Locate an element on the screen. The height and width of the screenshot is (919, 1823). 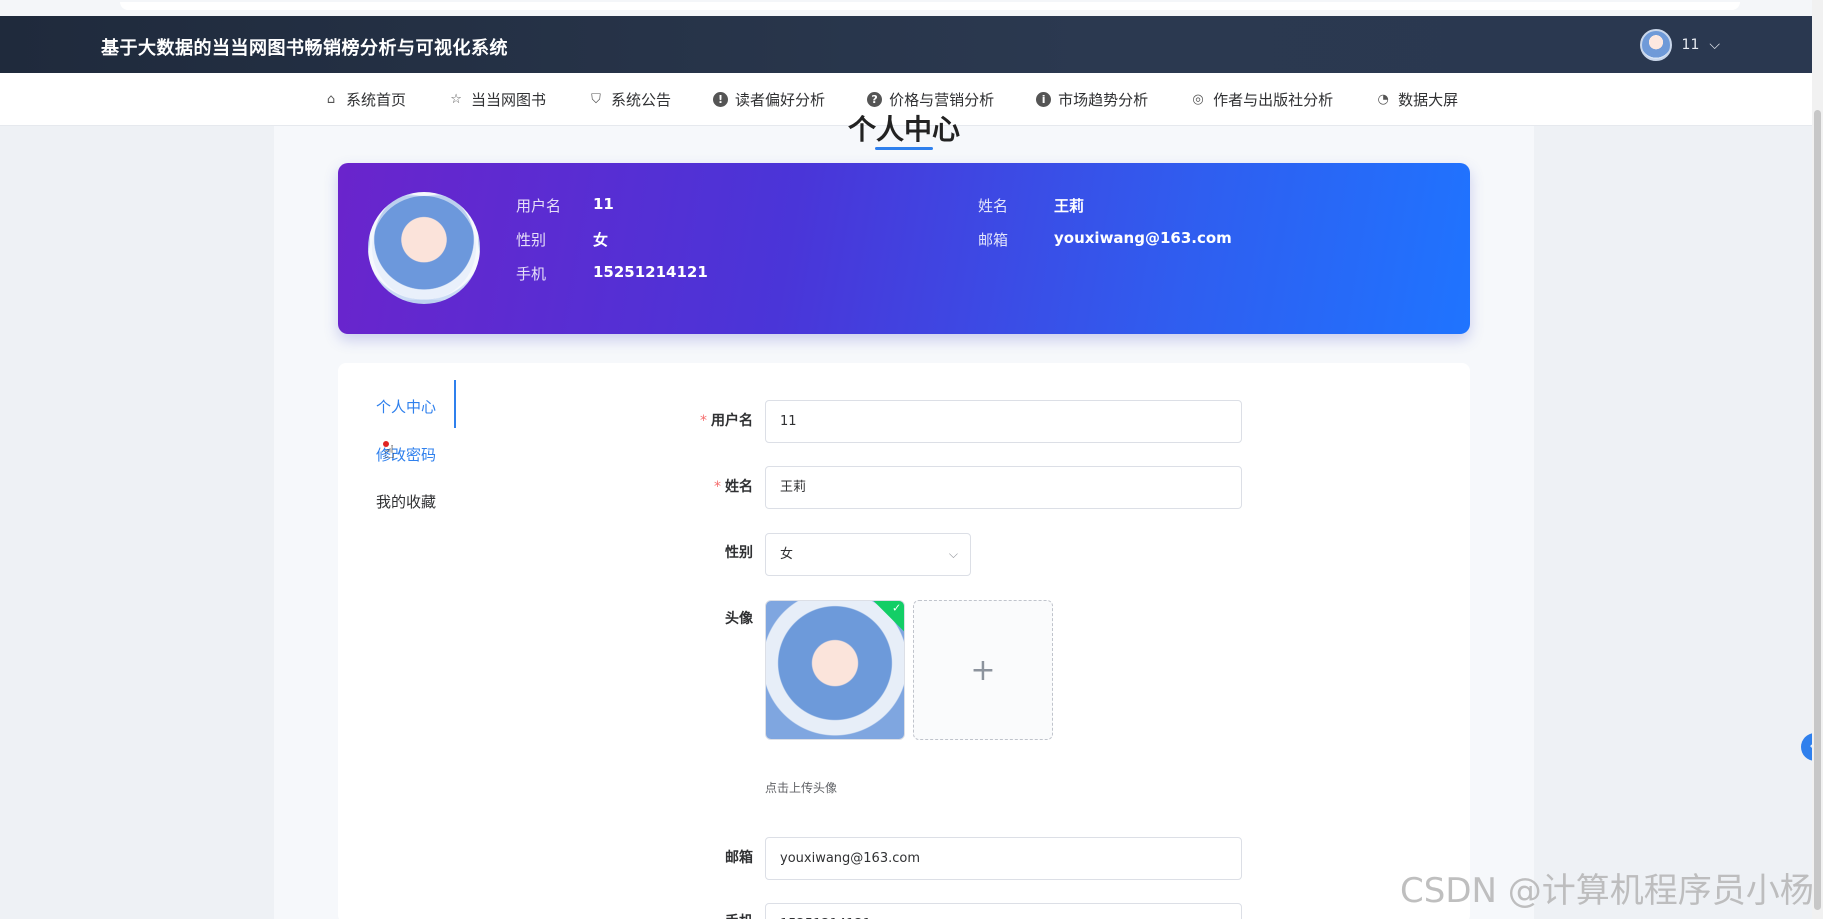
info-value-name: 王莉 is located at coordinates (1069, 206).